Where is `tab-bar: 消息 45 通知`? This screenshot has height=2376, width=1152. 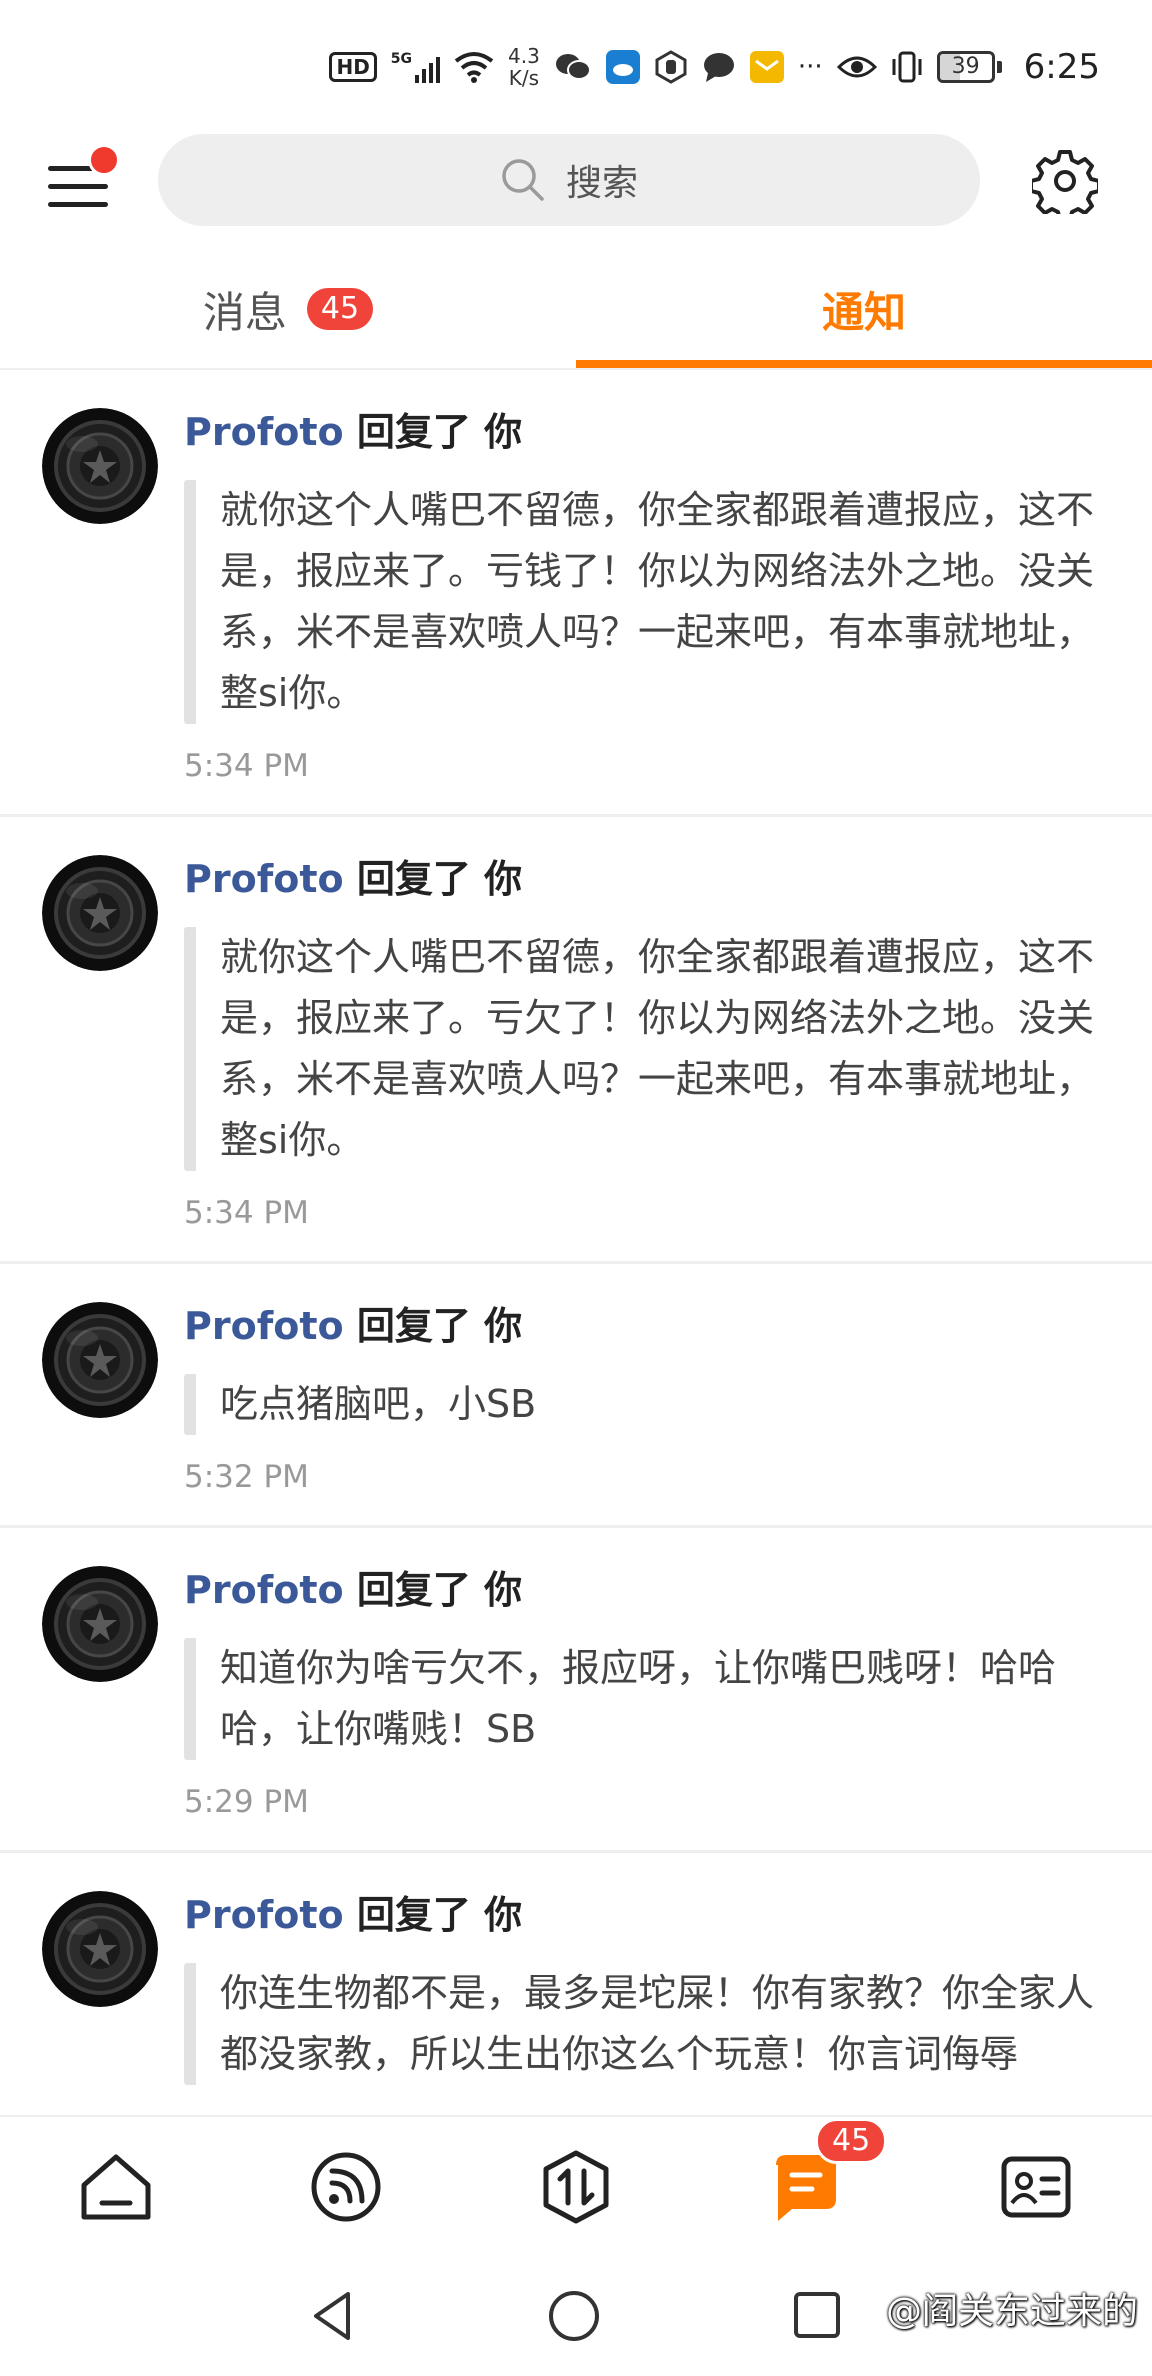 tab-bar: 消息 45 通知 is located at coordinates (576, 310).